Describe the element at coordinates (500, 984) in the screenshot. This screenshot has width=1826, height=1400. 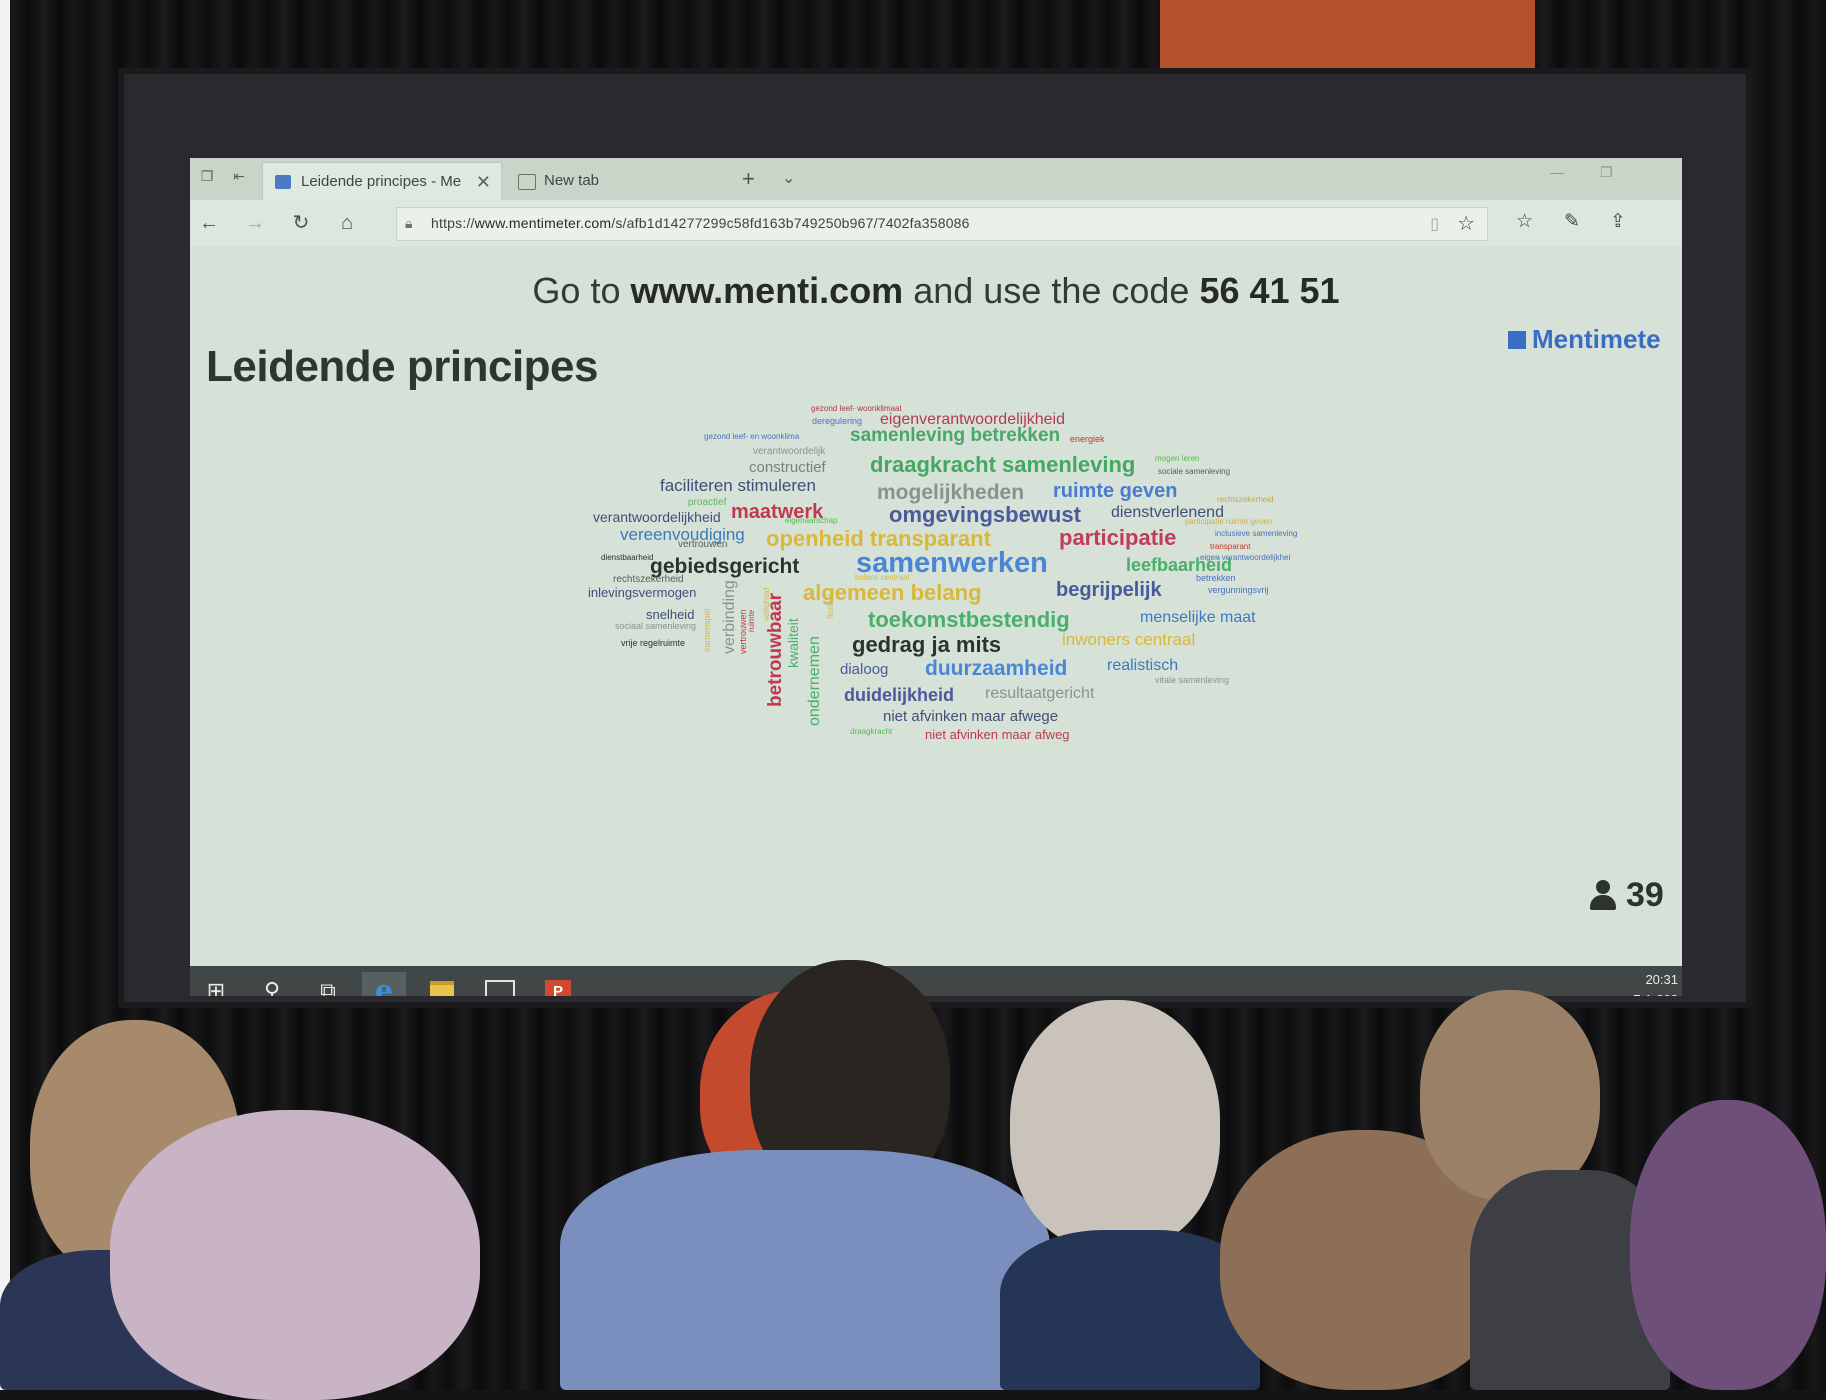
I see `photos-icon` at that location.